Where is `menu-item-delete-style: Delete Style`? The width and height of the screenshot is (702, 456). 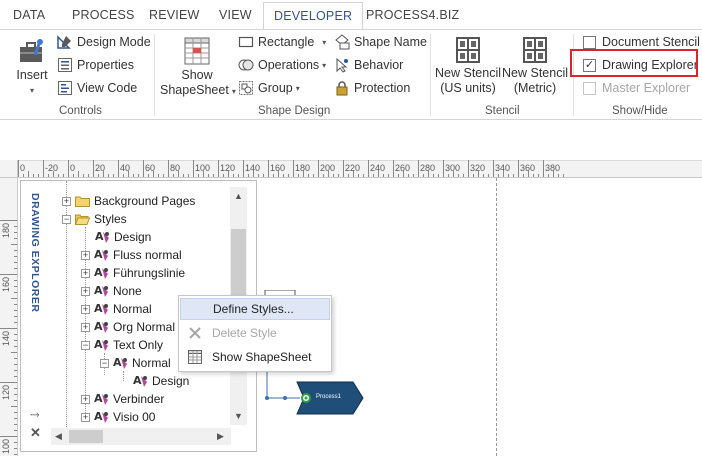 menu-item-delete-style: Delete Style is located at coordinates (255, 333).